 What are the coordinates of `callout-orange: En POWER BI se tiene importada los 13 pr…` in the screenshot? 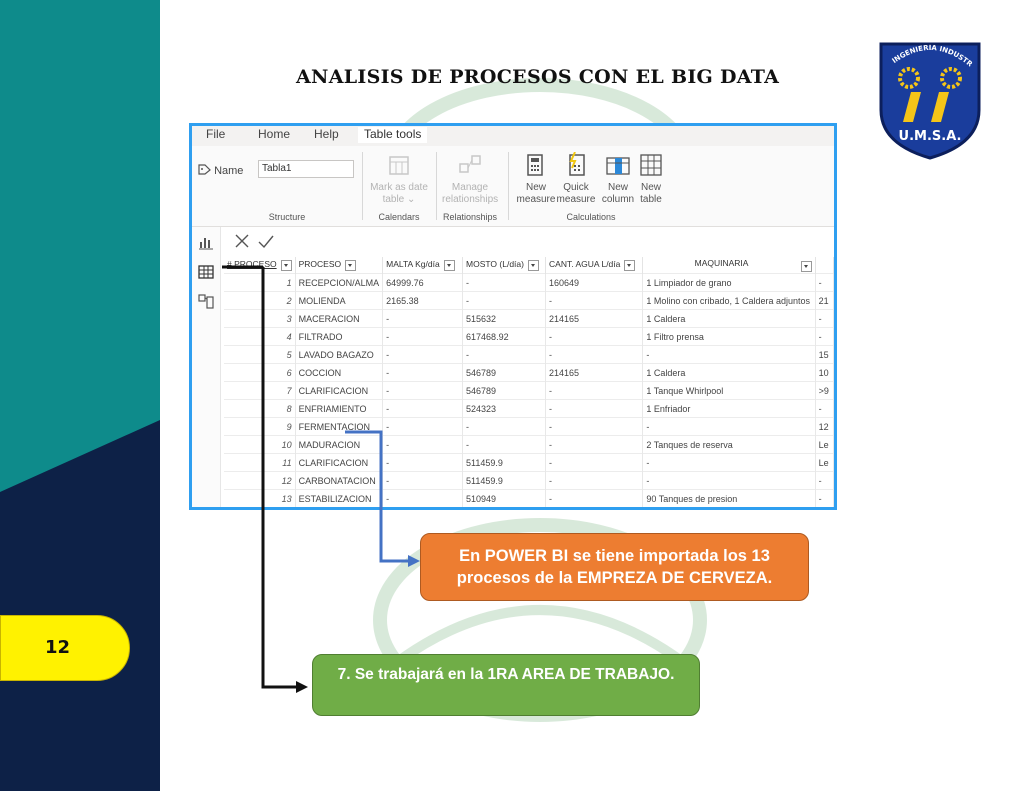 It's located at (614, 567).